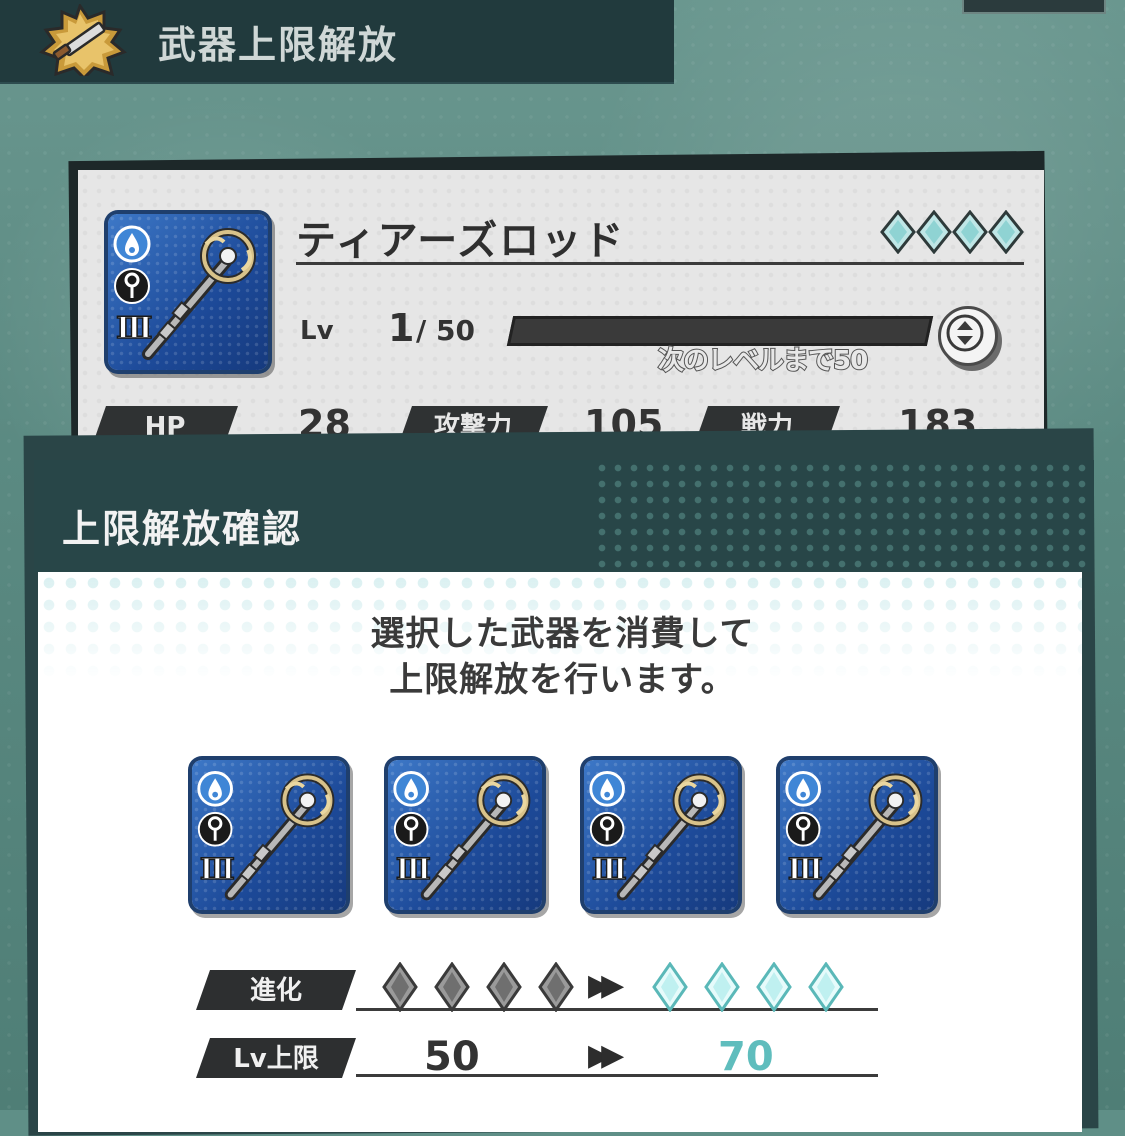 The image size is (1125, 1136). I want to click on updown-arrows-icon, so click(965, 333).